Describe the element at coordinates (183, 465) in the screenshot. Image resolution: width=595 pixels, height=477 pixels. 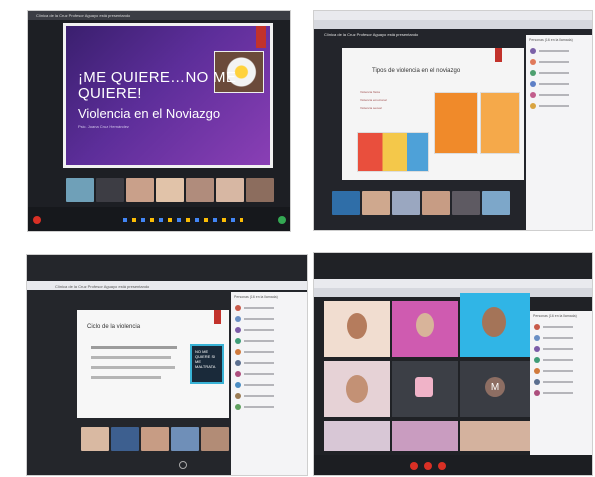
I see `hp-logo-icon` at that location.